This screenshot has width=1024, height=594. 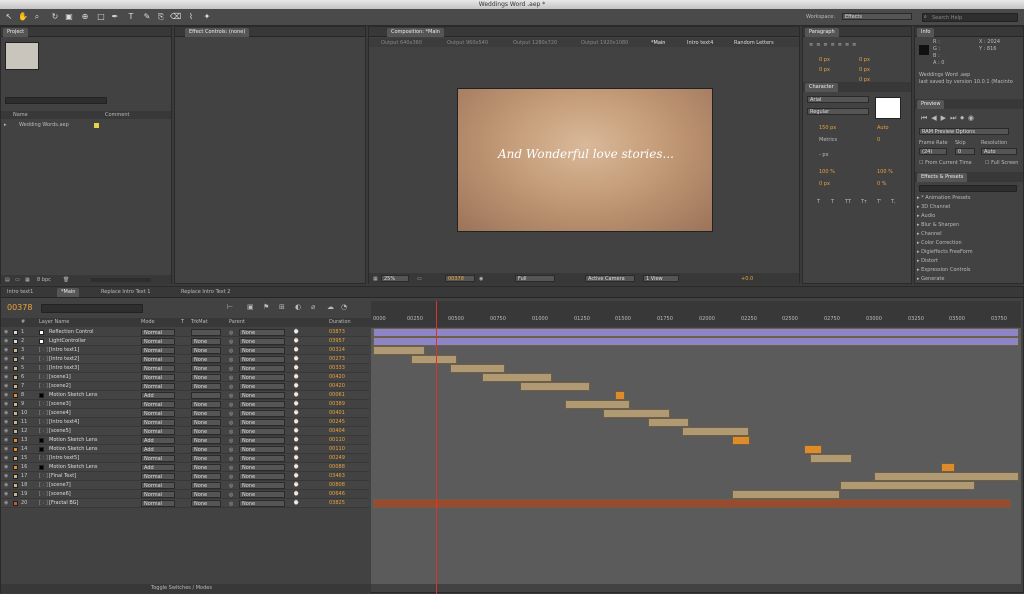 I want to click on layer-duration: 00389, so click(x=337, y=404).